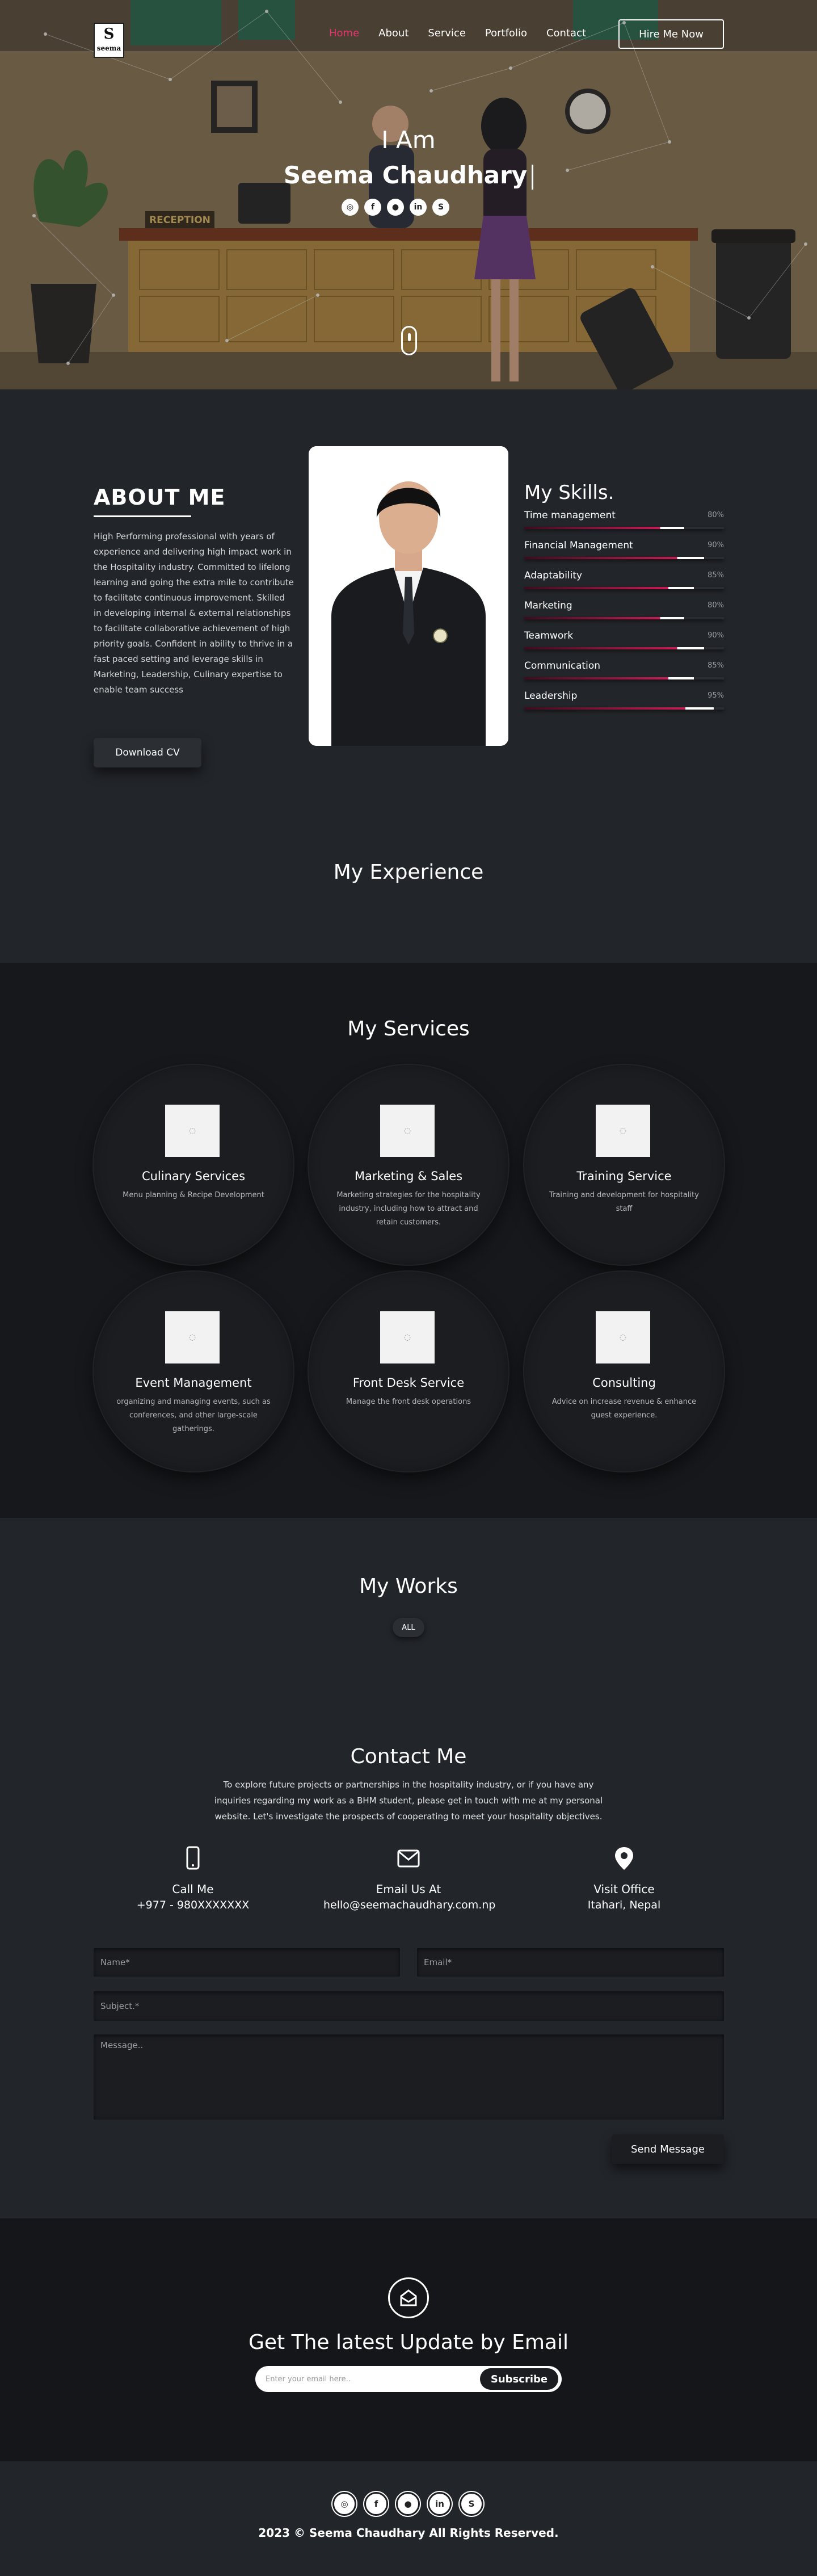 The width and height of the screenshot is (817, 2576). What do you see at coordinates (147, 753) in the screenshot?
I see `download-cv-button: Download CV` at bounding box center [147, 753].